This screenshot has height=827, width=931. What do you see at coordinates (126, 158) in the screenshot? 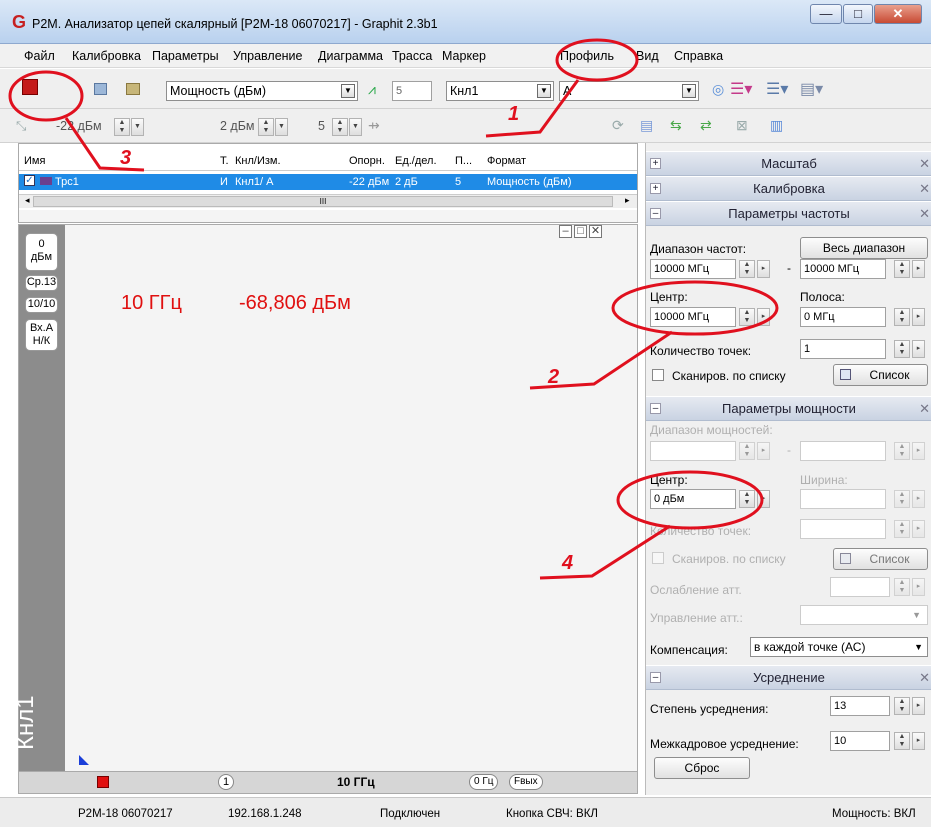
I see `annotation-label-3: 3` at bounding box center [126, 158].